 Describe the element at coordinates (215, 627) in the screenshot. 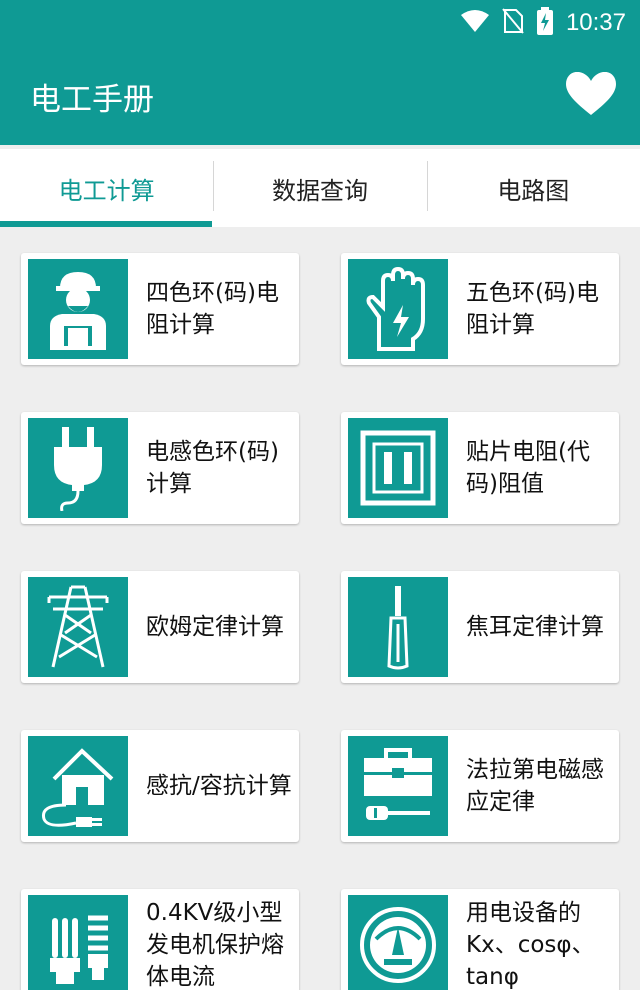

I see `card-label: 欧姆定律计算` at that location.